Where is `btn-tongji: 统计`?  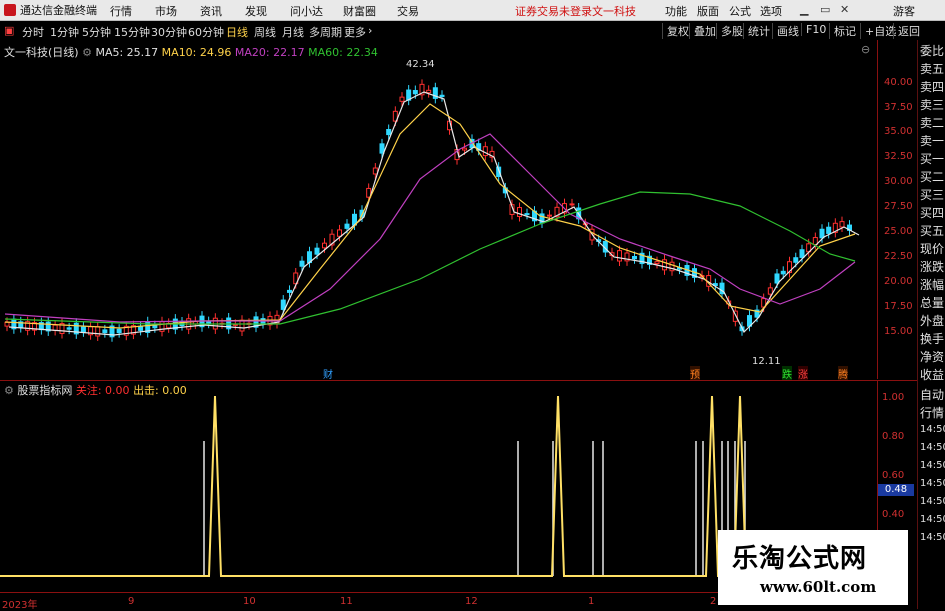 btn-tongji: 统计 is located at coordinates (756, 31).